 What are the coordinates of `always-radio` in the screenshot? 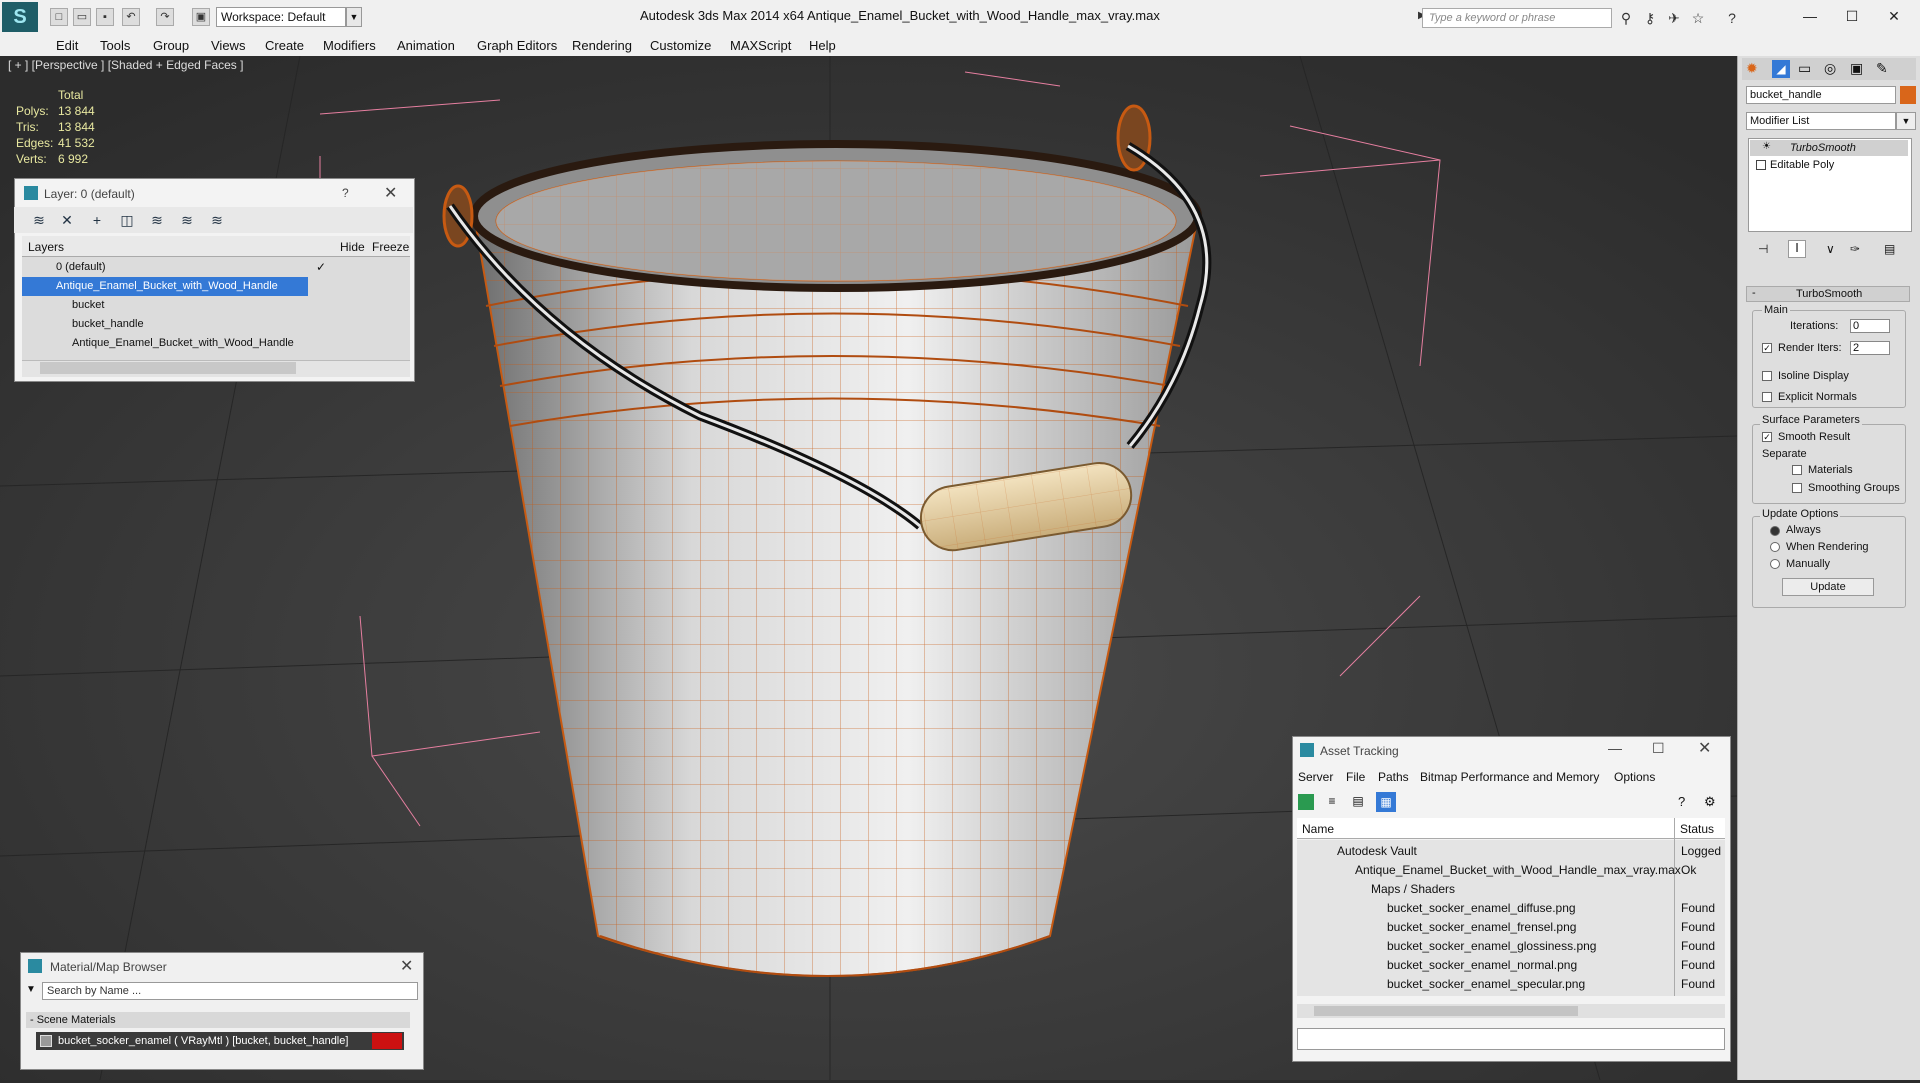 It's located at (1775, 531).